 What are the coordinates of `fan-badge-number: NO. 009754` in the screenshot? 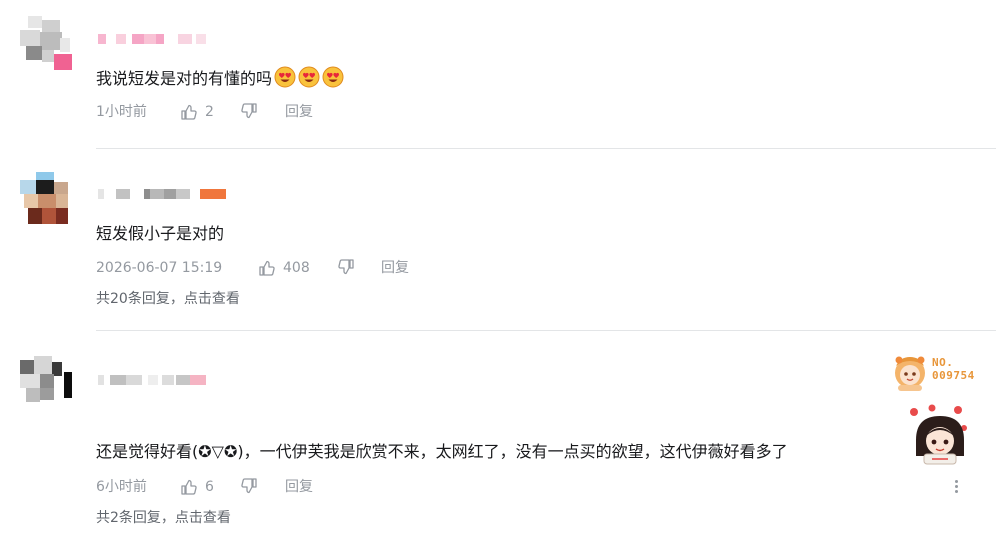 It's located at (953, 369).